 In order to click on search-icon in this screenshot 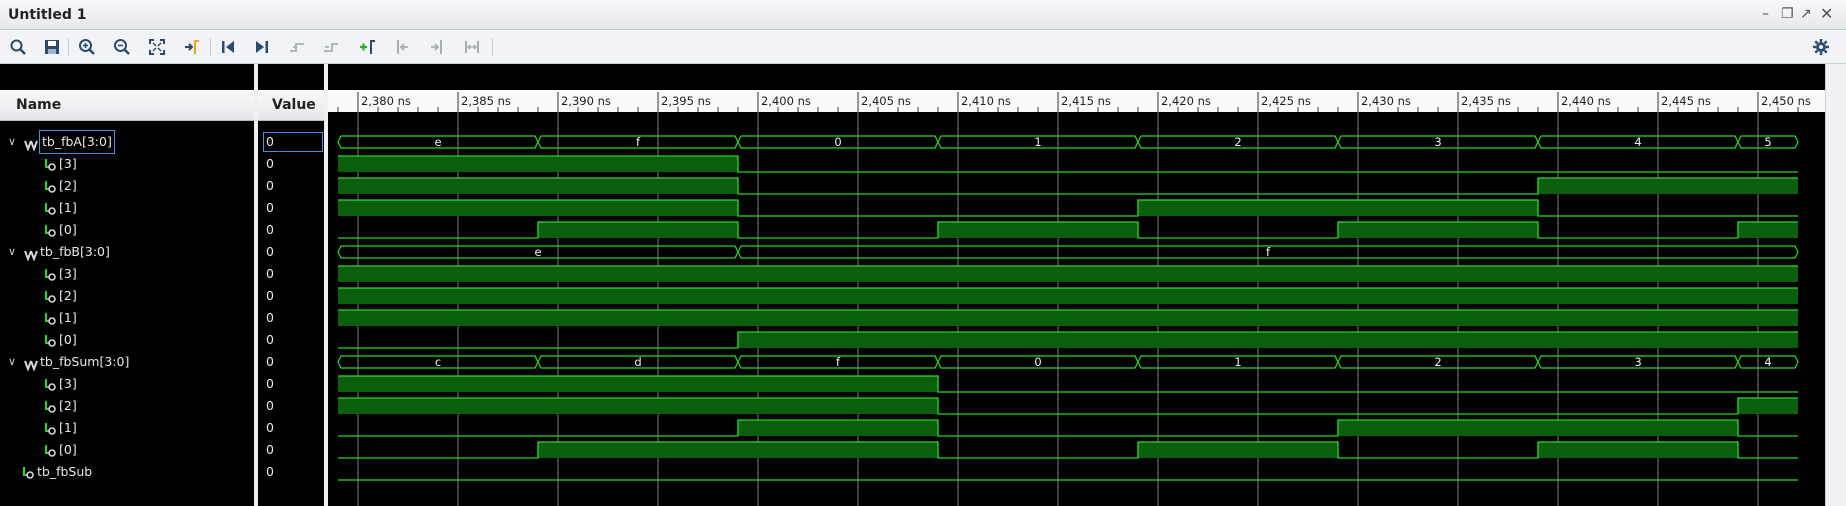, I will do `click(18, 47)`.